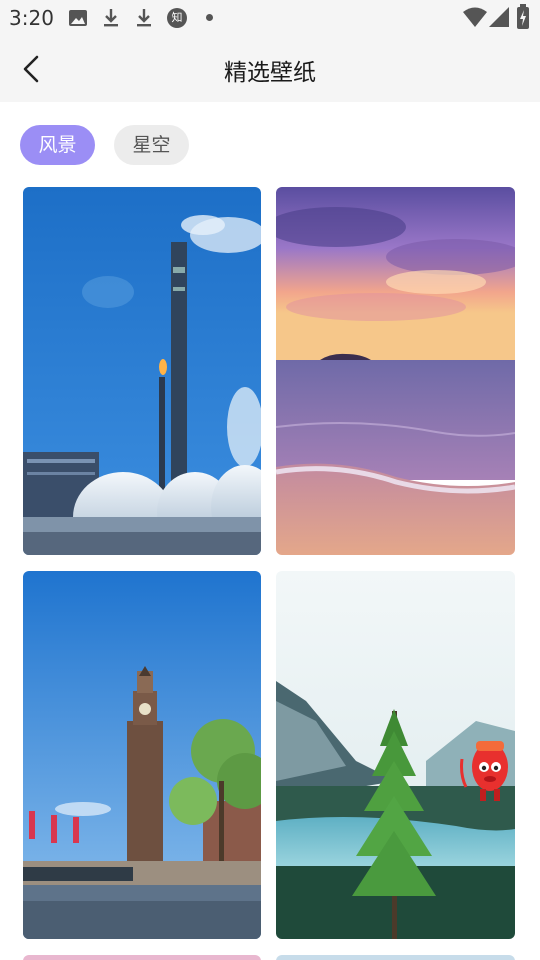  Describe the element at coordinates (270, 18) in the screenshot. I see `status-bar: 3:20 知` at that location.